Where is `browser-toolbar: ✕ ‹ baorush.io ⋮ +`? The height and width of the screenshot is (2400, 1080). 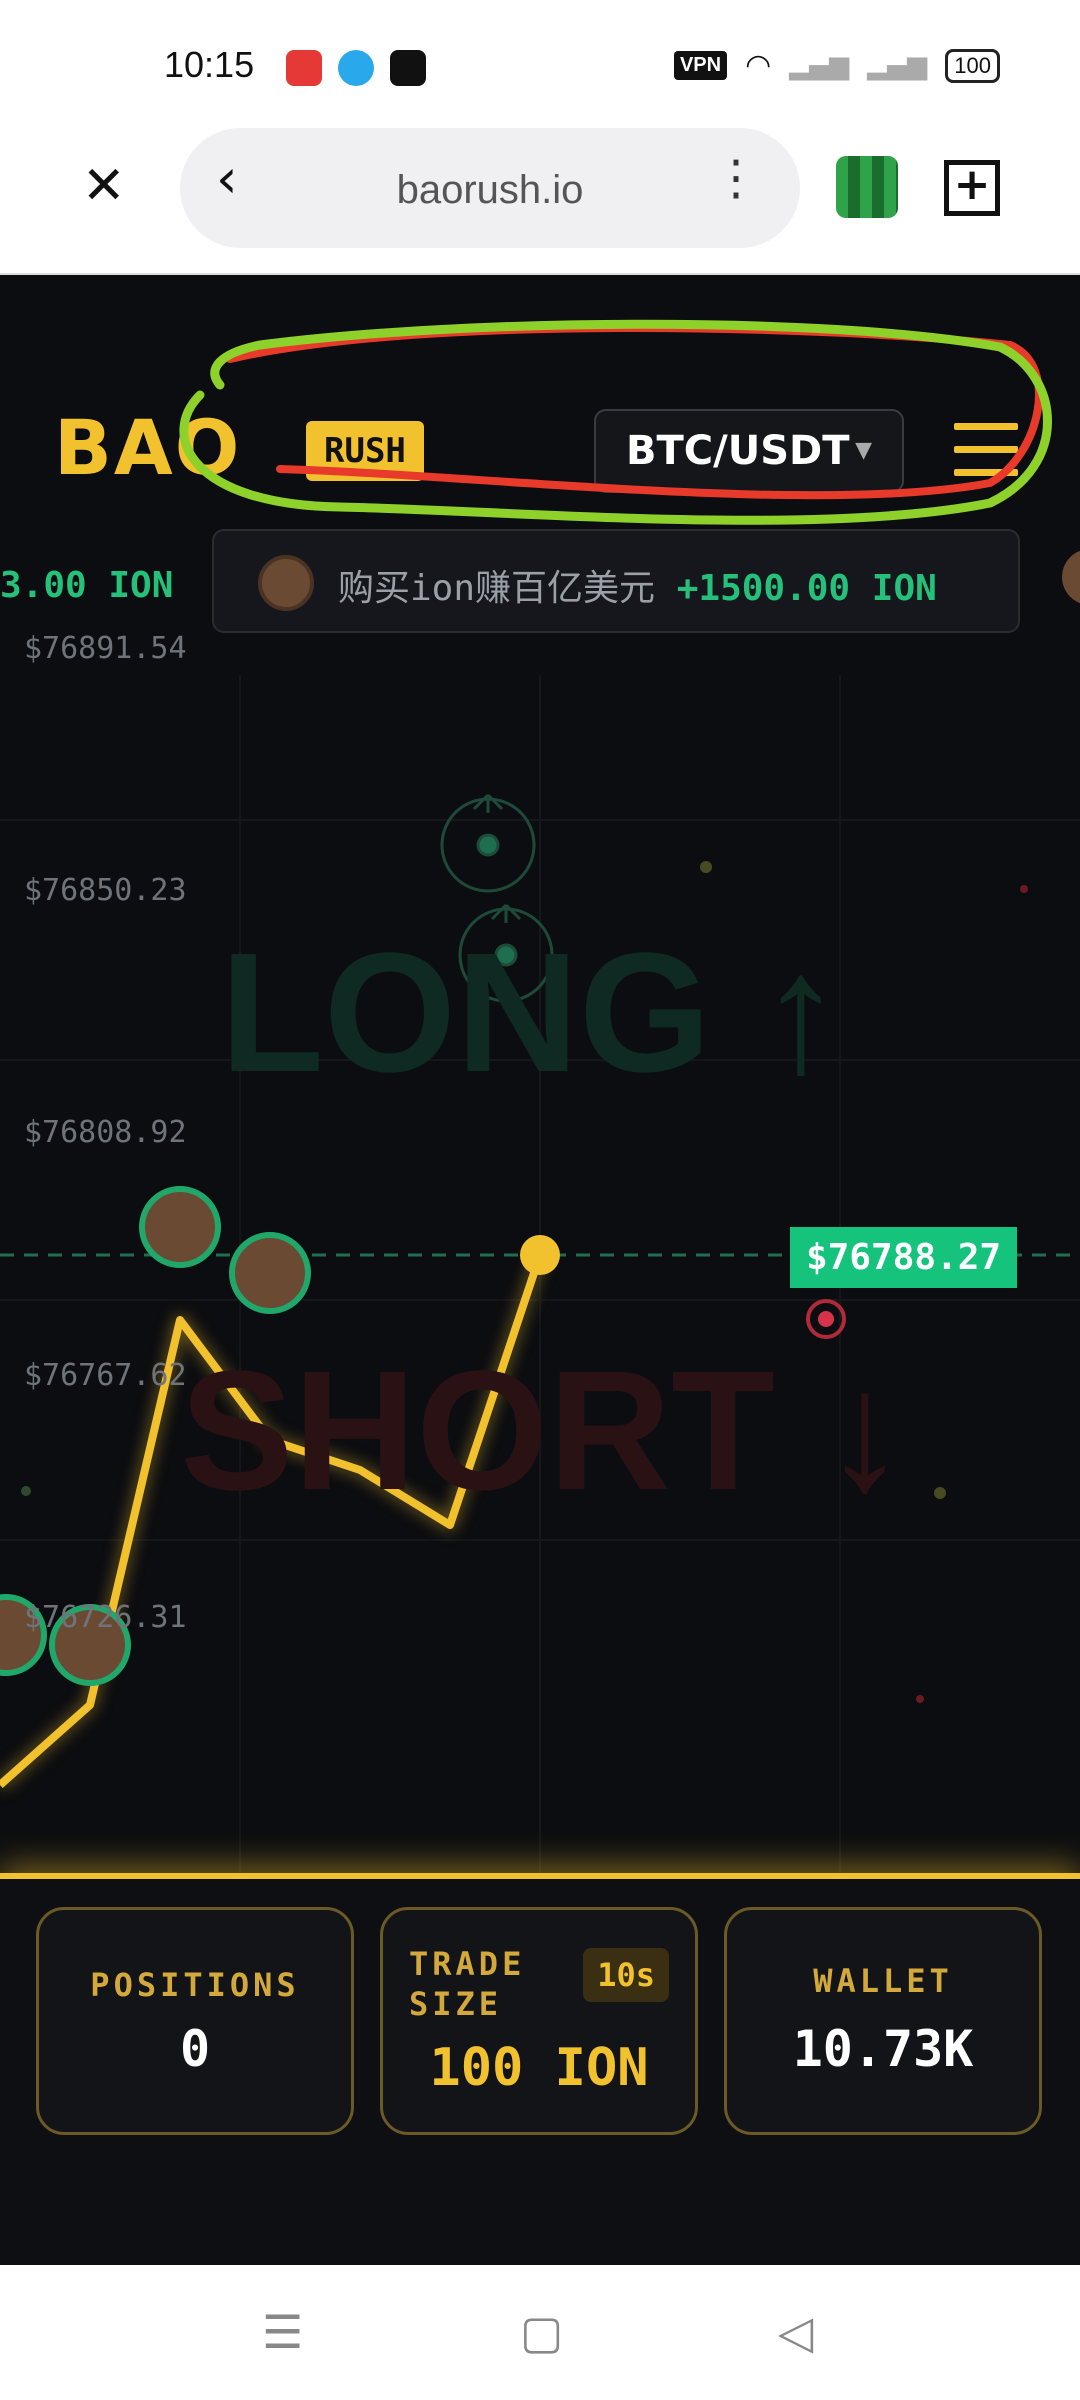
browser-toolbar: ✕ ‹ baorush.io ⋮ + is located at coordinates (540, 197).